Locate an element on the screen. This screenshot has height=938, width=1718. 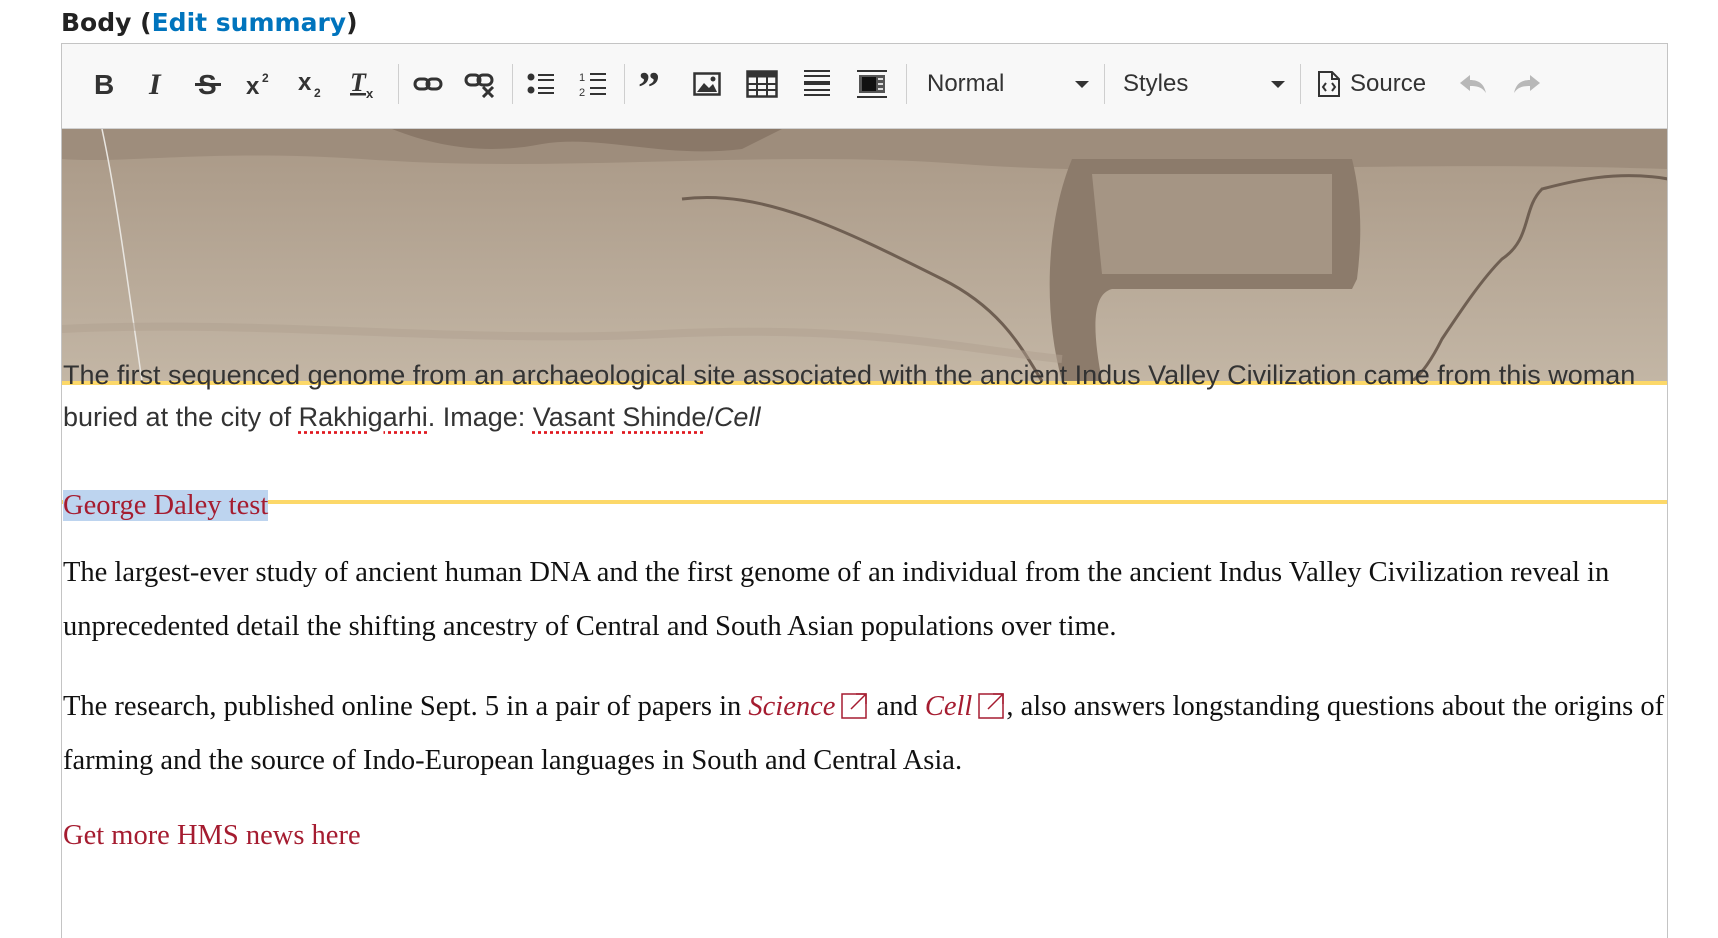
editor-toolbar: B I S x2 x2 Tx 1 2 Normal Styles Source is located at coordinates (864, 86).